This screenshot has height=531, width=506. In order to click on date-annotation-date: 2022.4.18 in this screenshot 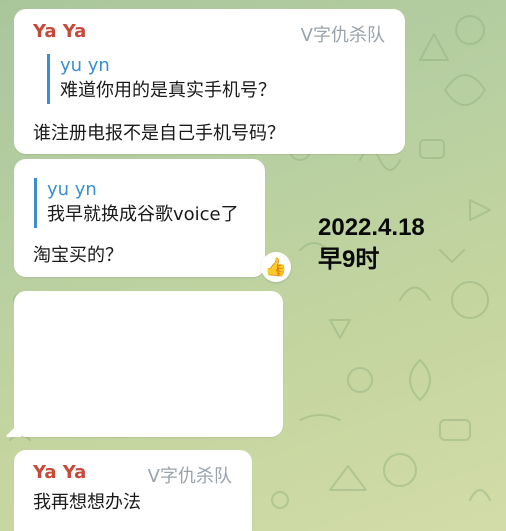, I will do `click(371, 227)`.